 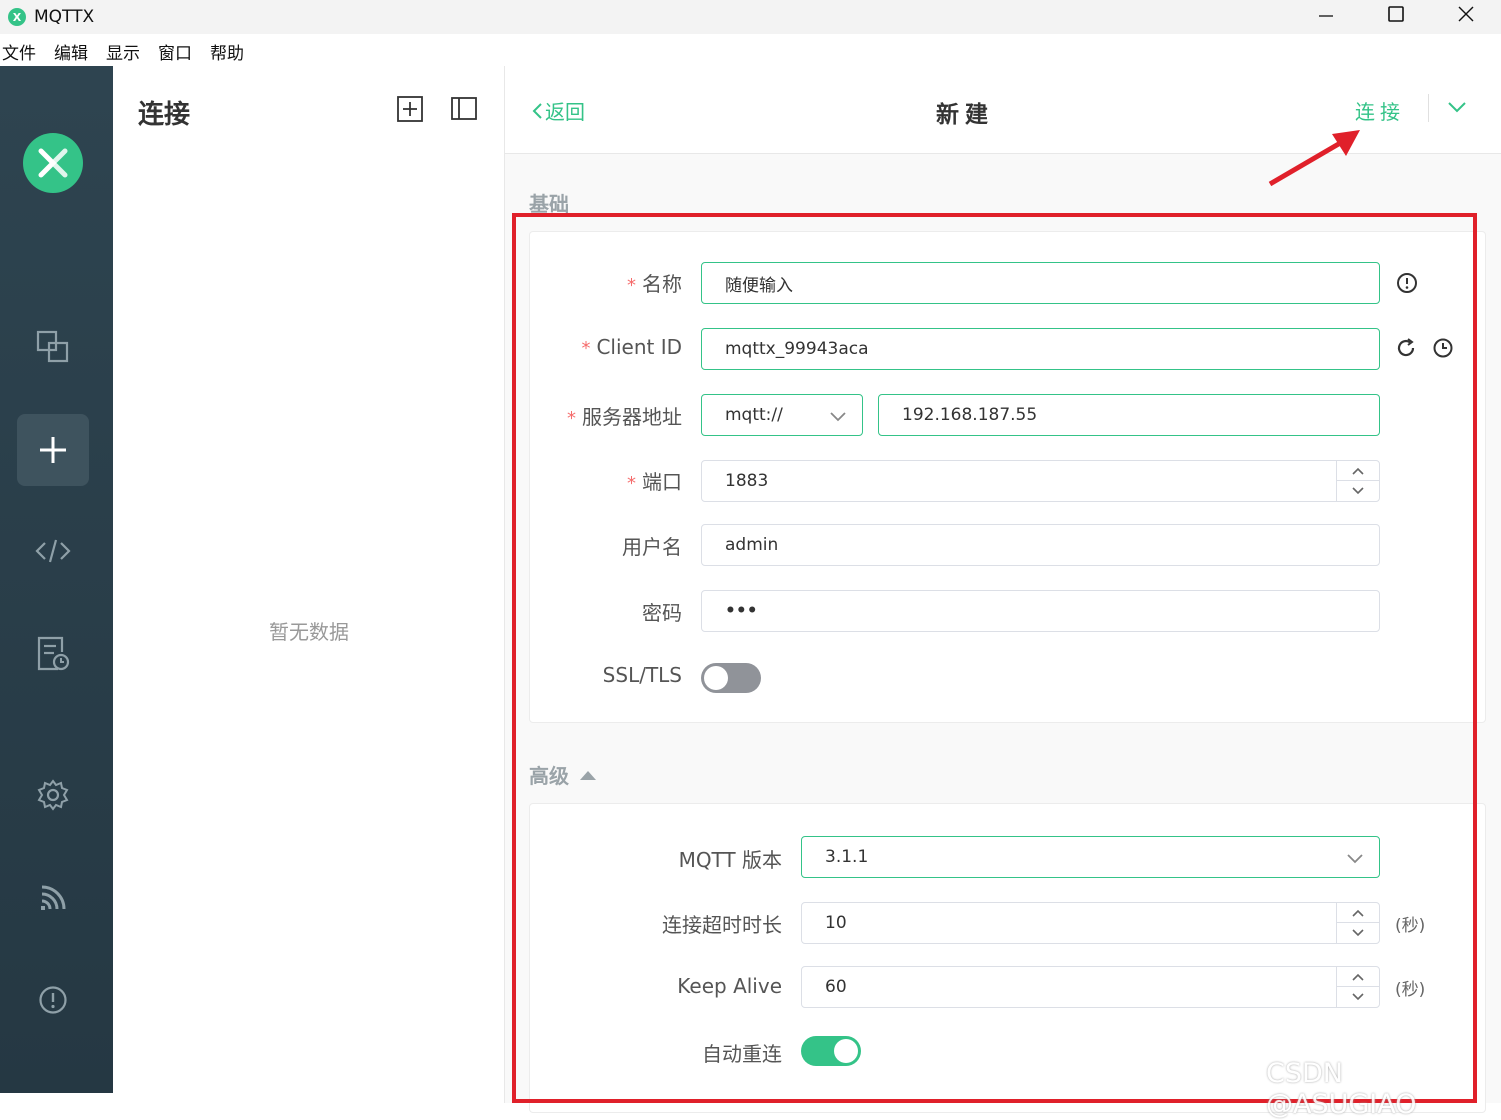 I want to click on toggle-panel-icon, so click(x=464, y=109).